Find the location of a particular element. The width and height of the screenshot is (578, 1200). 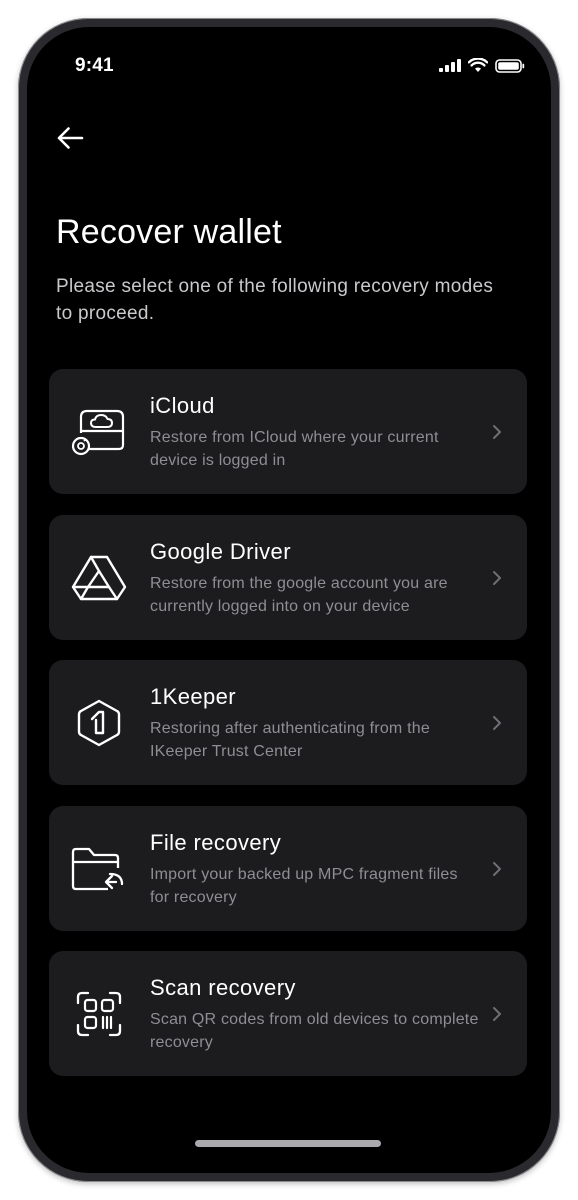

status-icons is located at coordinates (482, 65).